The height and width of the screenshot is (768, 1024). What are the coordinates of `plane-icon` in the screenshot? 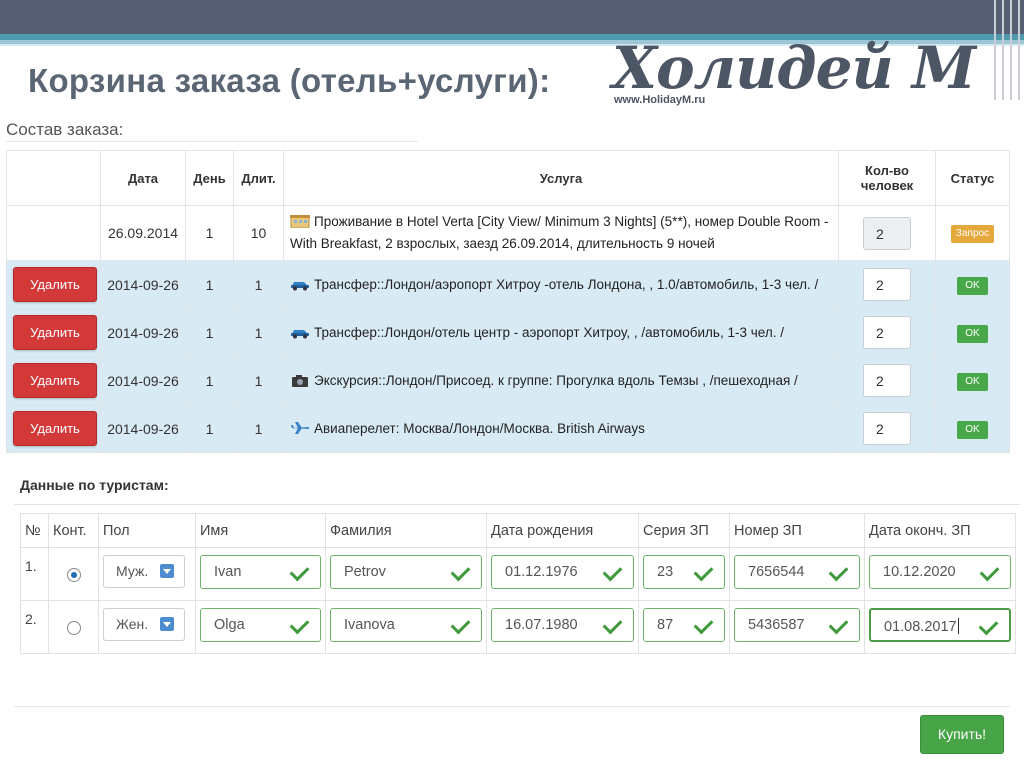 It's located at (300, 427).